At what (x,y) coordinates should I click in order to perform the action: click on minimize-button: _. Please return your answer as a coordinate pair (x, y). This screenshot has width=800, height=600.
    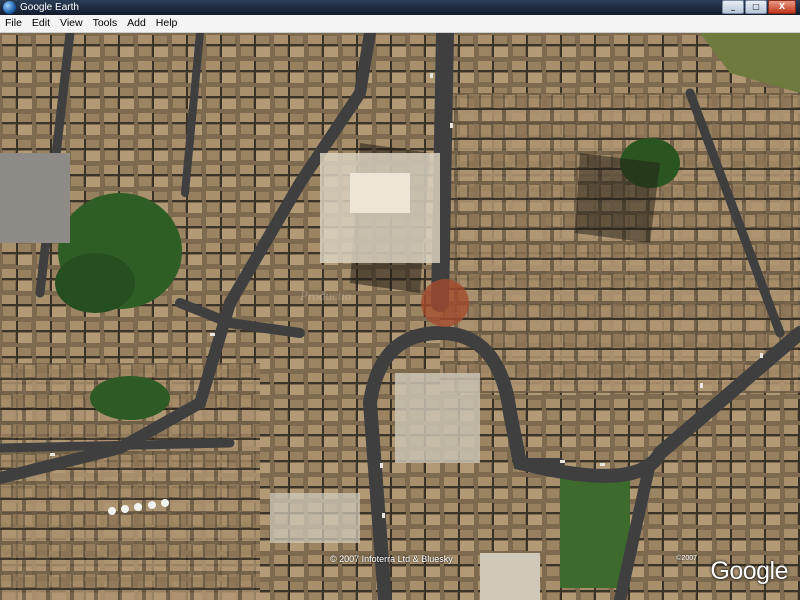
    Looking at the image, I should click on (733, 7).